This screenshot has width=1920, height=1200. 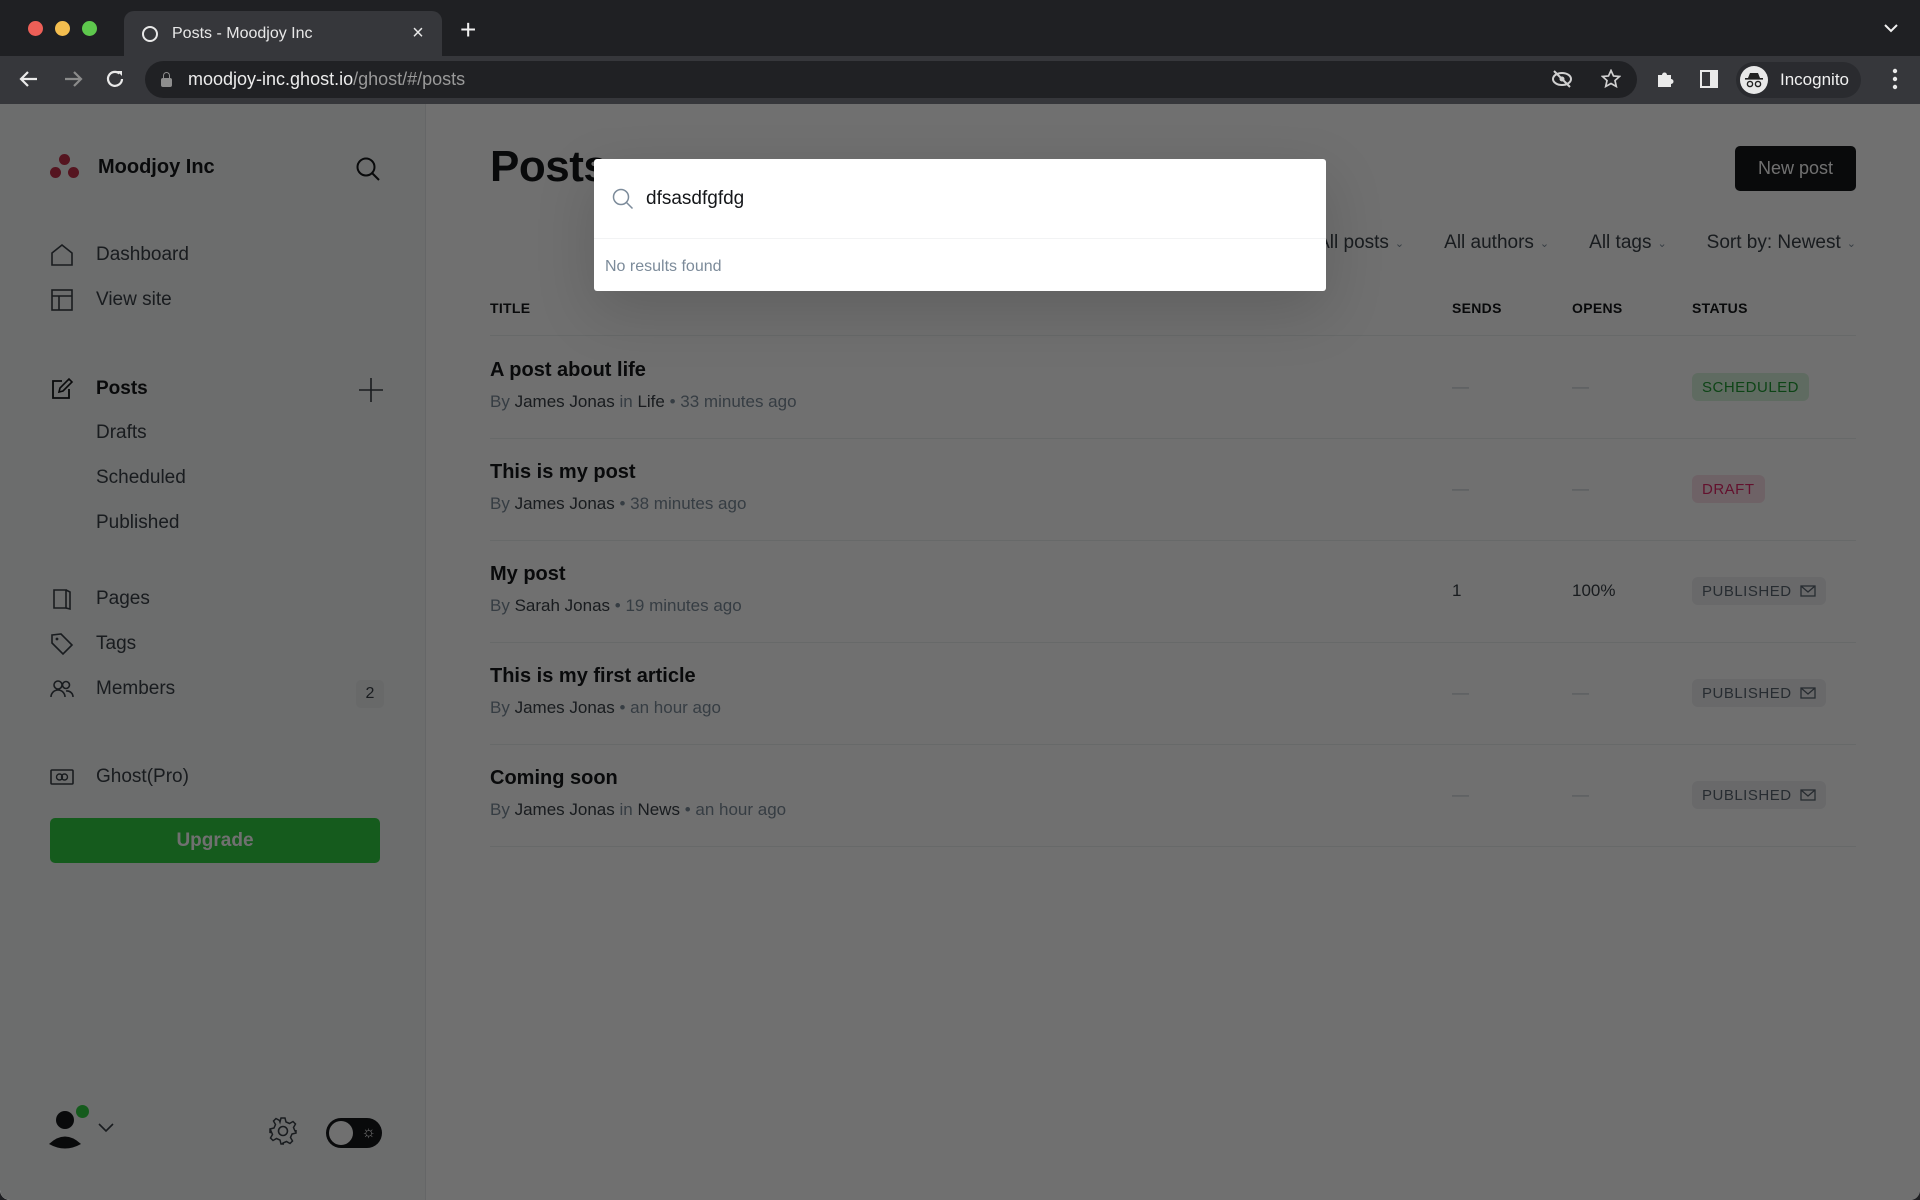 What do you see at coordinates (166, 79) in the screenshot?
I see `lock-icon` at bounding box center [166, 79].